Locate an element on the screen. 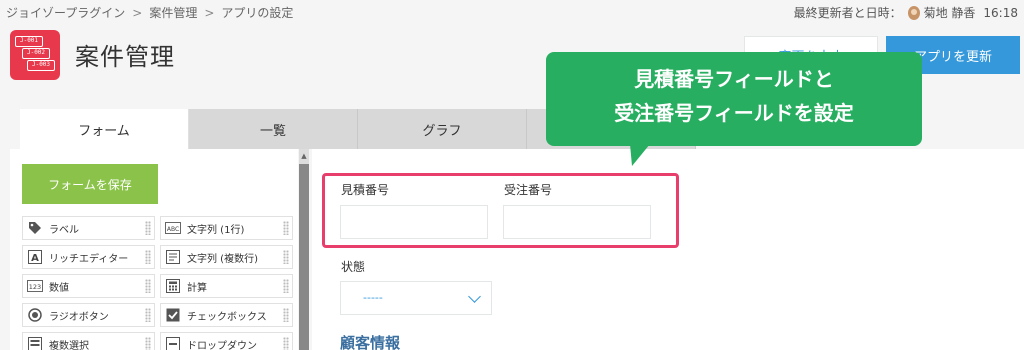 The height and width of the screenshot is (350, 1024). breadcrumb-item-app: 案件管理 is located at coordinates (173, 13).